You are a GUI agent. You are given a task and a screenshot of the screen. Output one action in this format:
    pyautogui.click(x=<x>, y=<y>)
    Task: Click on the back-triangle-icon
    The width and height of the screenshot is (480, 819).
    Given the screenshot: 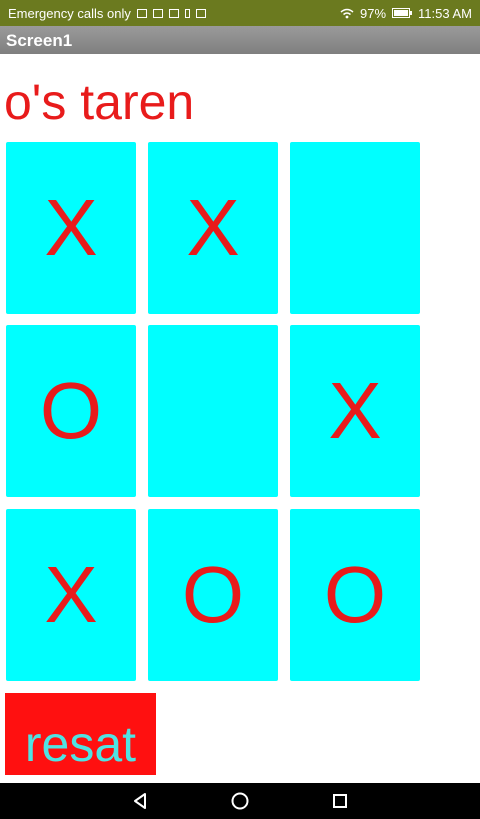 What is the action you would take?
    pyautogui.click(x=140, y=801)
    